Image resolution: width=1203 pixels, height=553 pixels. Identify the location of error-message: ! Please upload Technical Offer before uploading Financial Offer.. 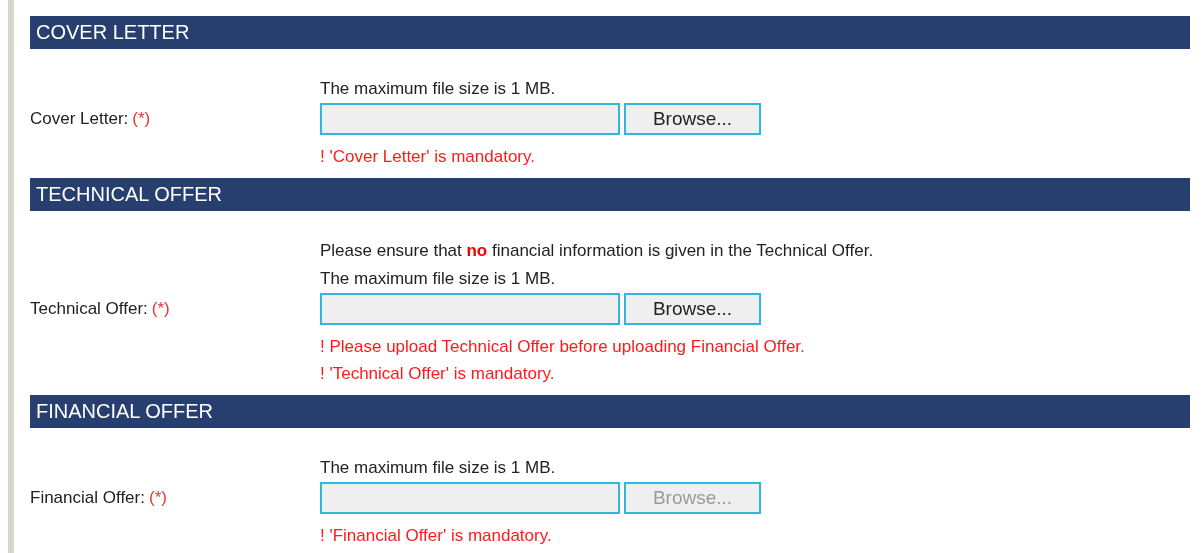
(563, 347).